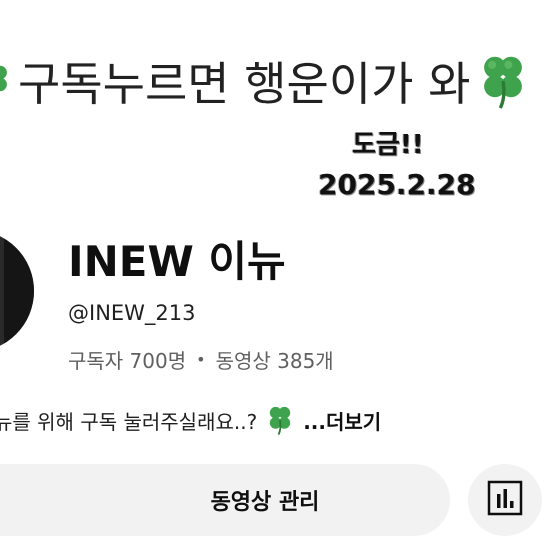 This screenshot has height=560, width=560. What do you see at coordinates (132, 313) in the screenshot?
I see `channel-handle: @INEW_213` at bounding box center [132, 313].